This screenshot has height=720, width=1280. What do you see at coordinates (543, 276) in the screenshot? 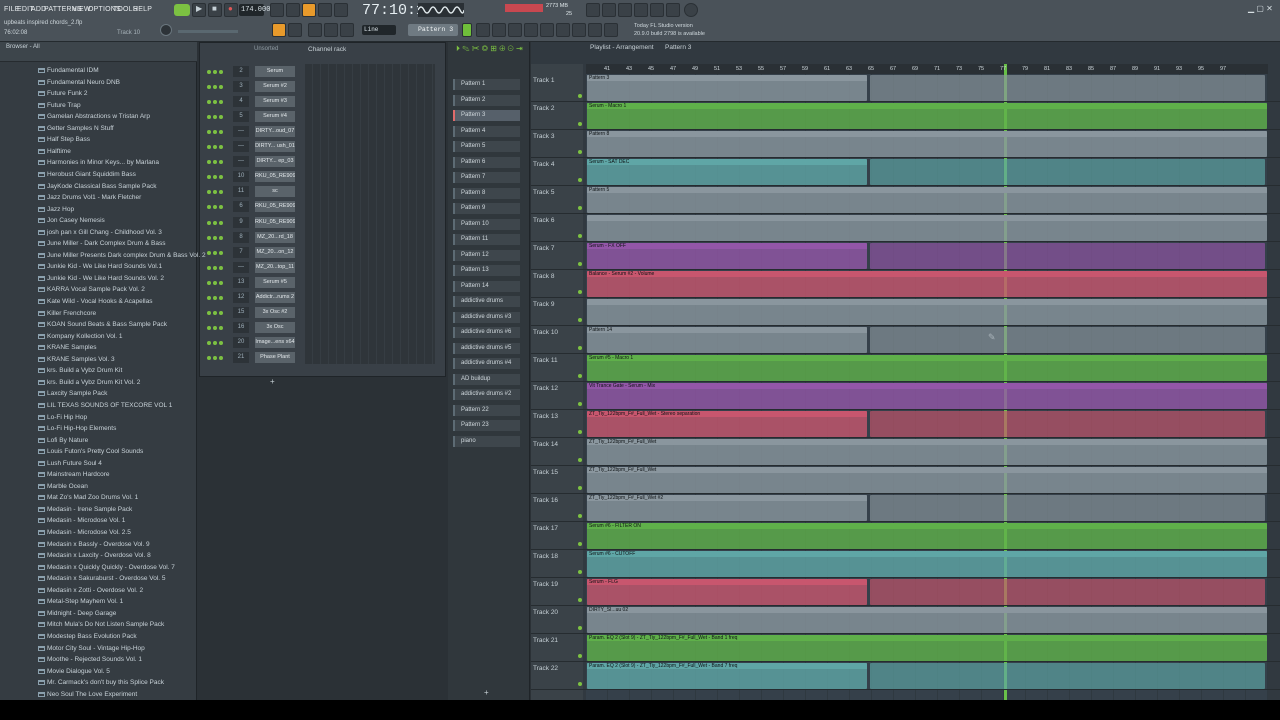
I see `track-name: Track 8` at bounding box center [543, 276].